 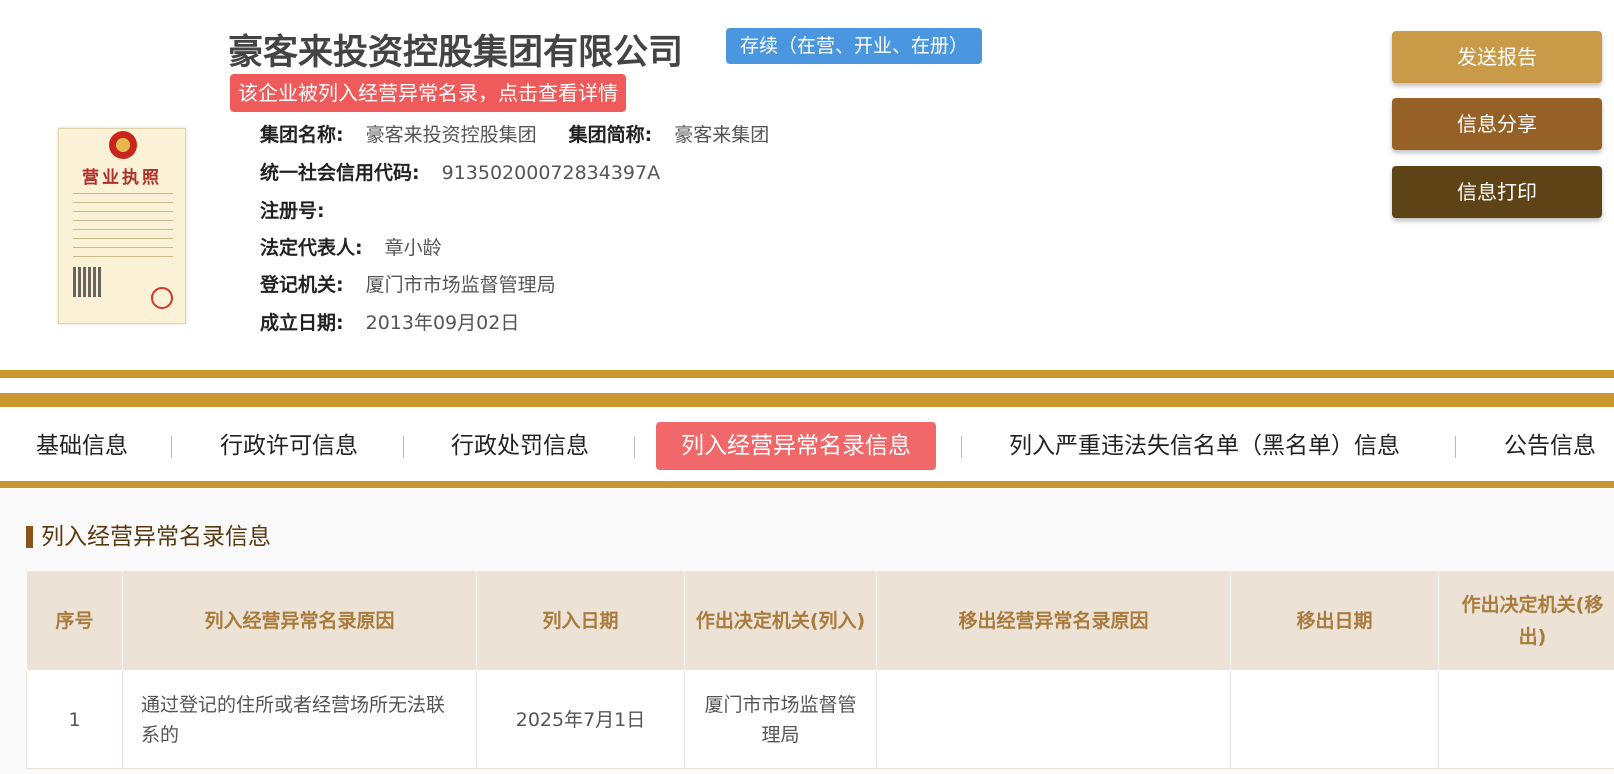 I want to click on column-header-reason-out: 移出经营异常名录原因, so click(x=1053, y=620).